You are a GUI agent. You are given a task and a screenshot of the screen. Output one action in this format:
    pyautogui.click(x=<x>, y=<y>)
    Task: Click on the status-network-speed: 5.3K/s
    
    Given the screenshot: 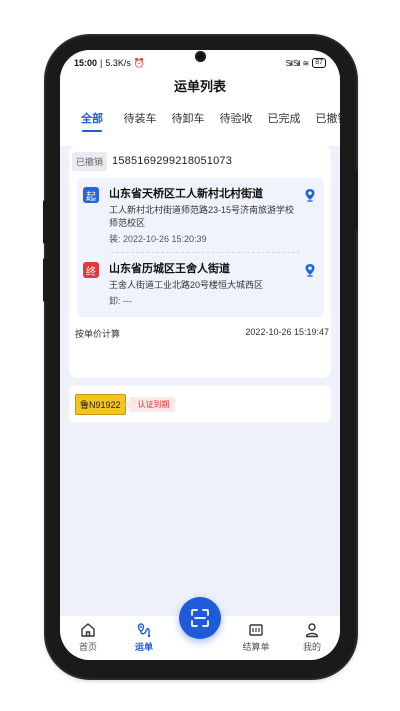 What is the action you would take?
    pyautogui.click(x=118, y=63)
    